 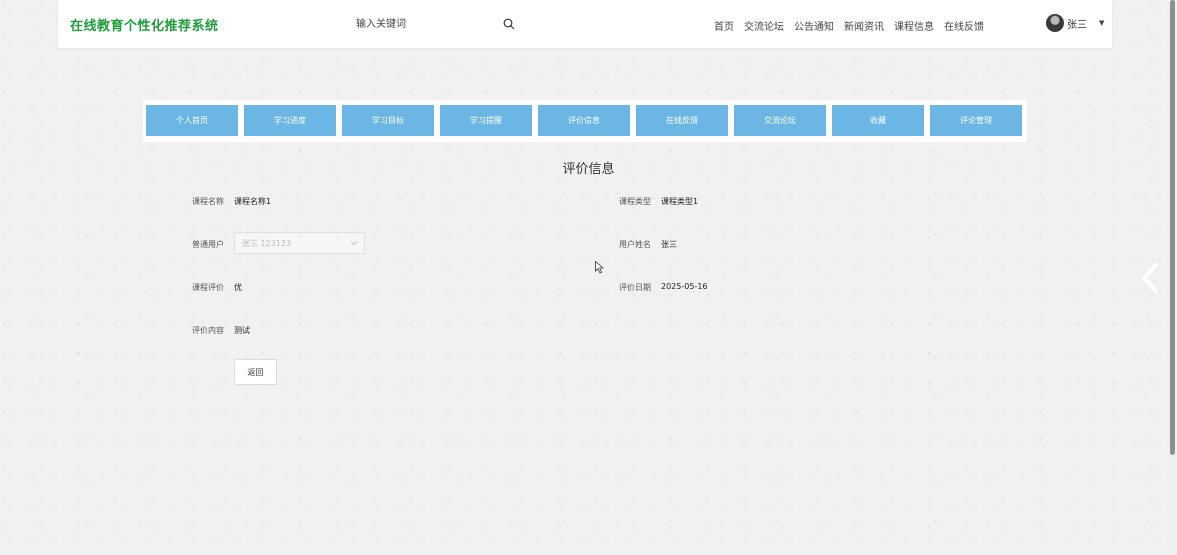 What do you see at coordinates (144, 24) in the screenshot?
I see `site-logo: 在线教育个性化推荐系统` at bounding box center [144, 24].